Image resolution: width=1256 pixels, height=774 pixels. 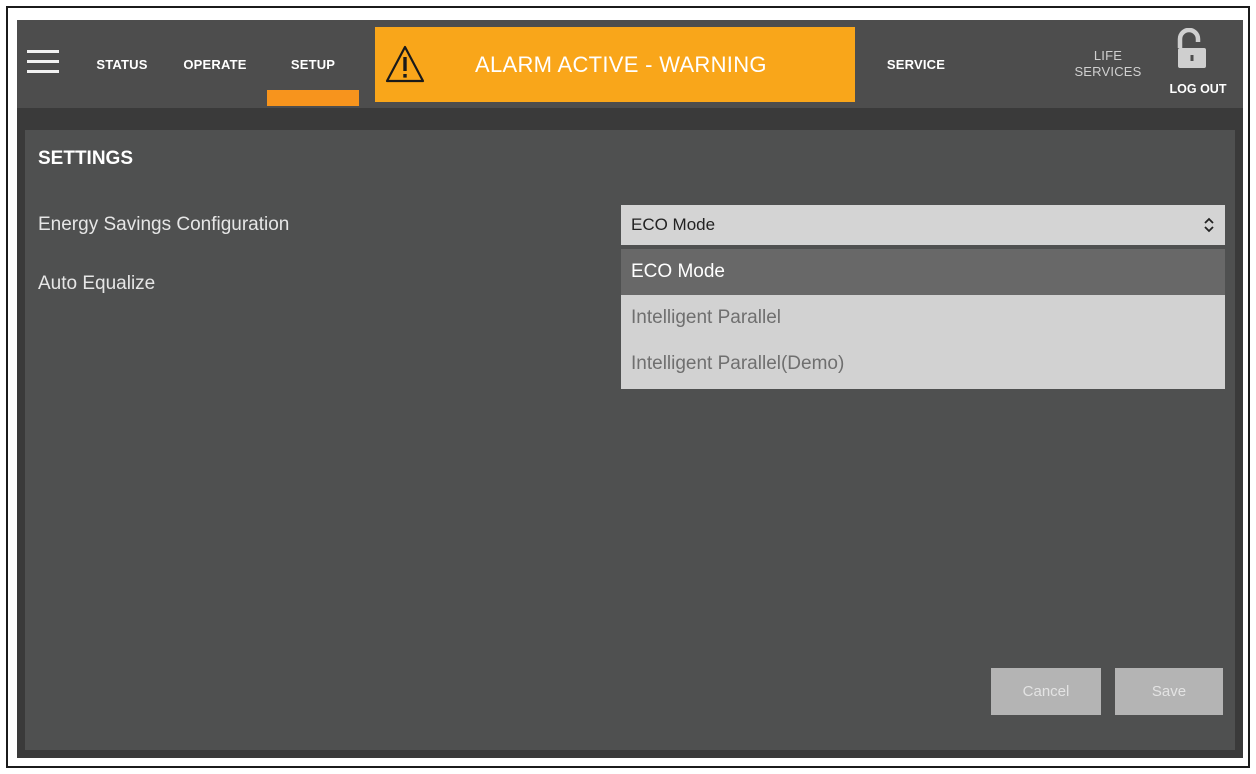 I want to click on tab-life-services: LIFE SERVICES, so click(x=1108, y=64).